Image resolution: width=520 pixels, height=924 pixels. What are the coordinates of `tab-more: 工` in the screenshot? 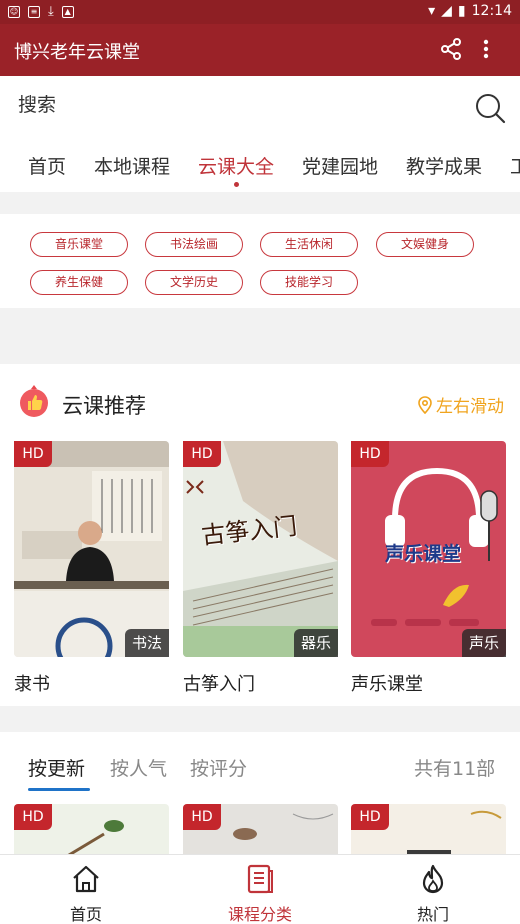 It's located at (515, 165).